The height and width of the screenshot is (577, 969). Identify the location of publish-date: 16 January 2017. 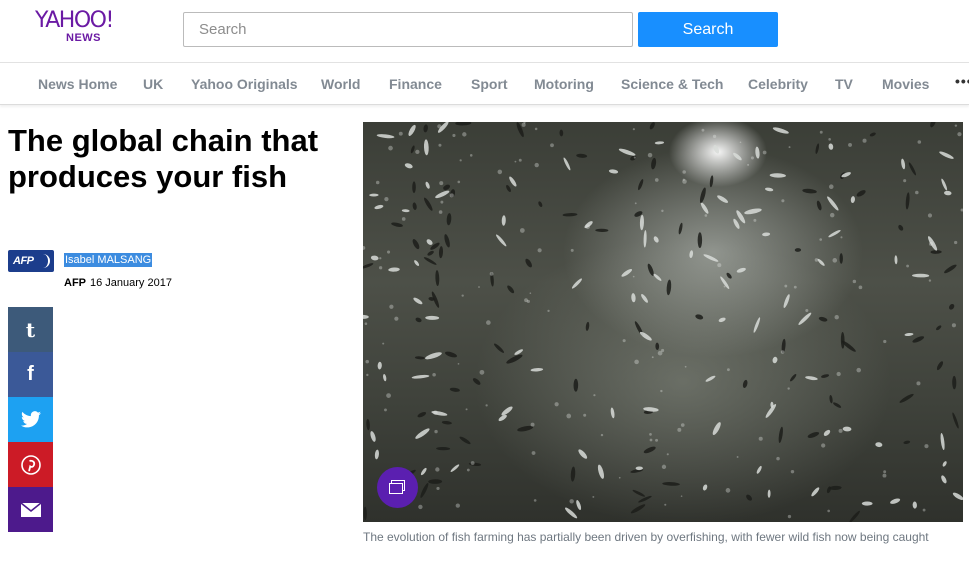
(131, 283).